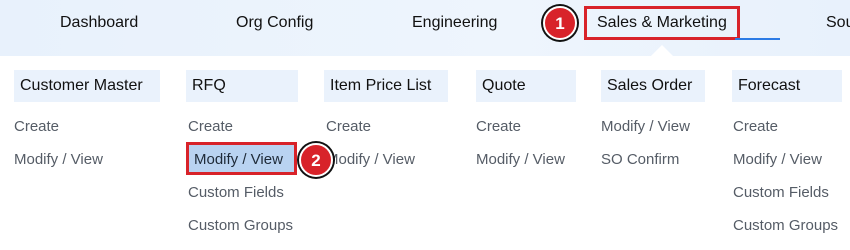 The image size is (850, 250). Describe the element at coordinates (787, 86) in the screenshot. I see `menu-header-forecast: Forecast` at that location.